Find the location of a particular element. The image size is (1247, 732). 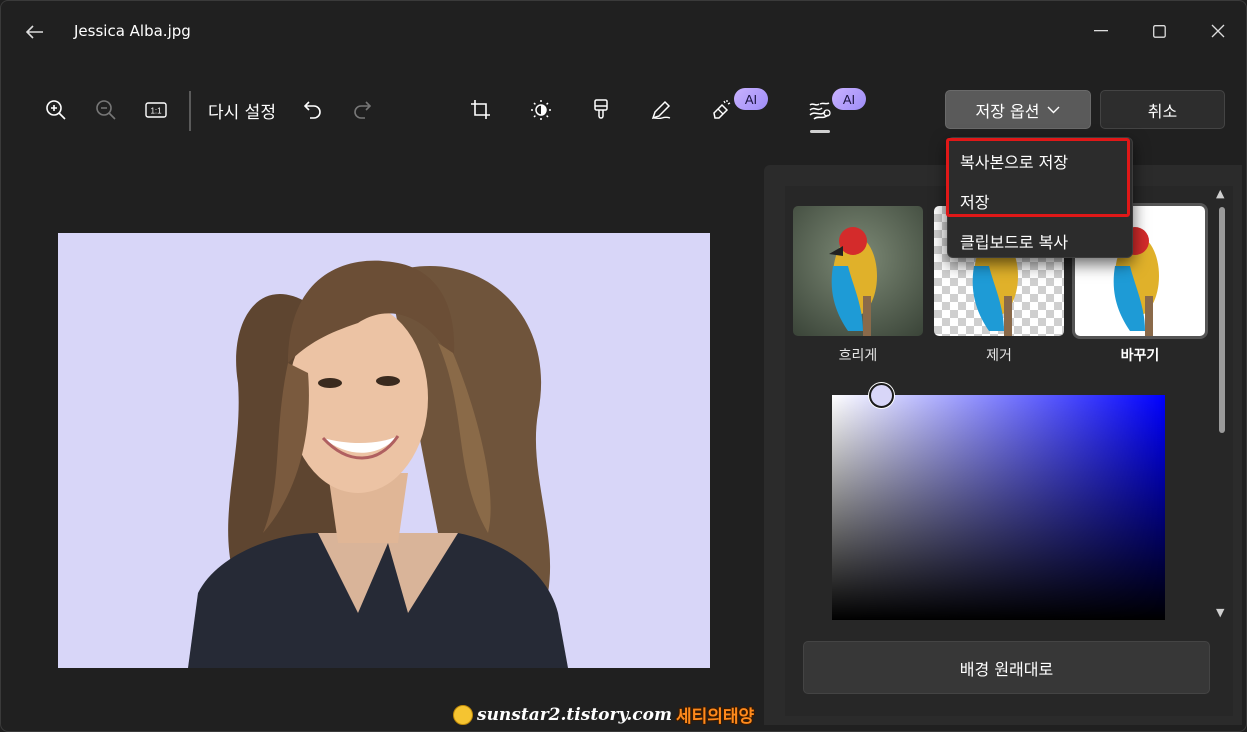

brightness-icon is located at coordinates (541, 110).